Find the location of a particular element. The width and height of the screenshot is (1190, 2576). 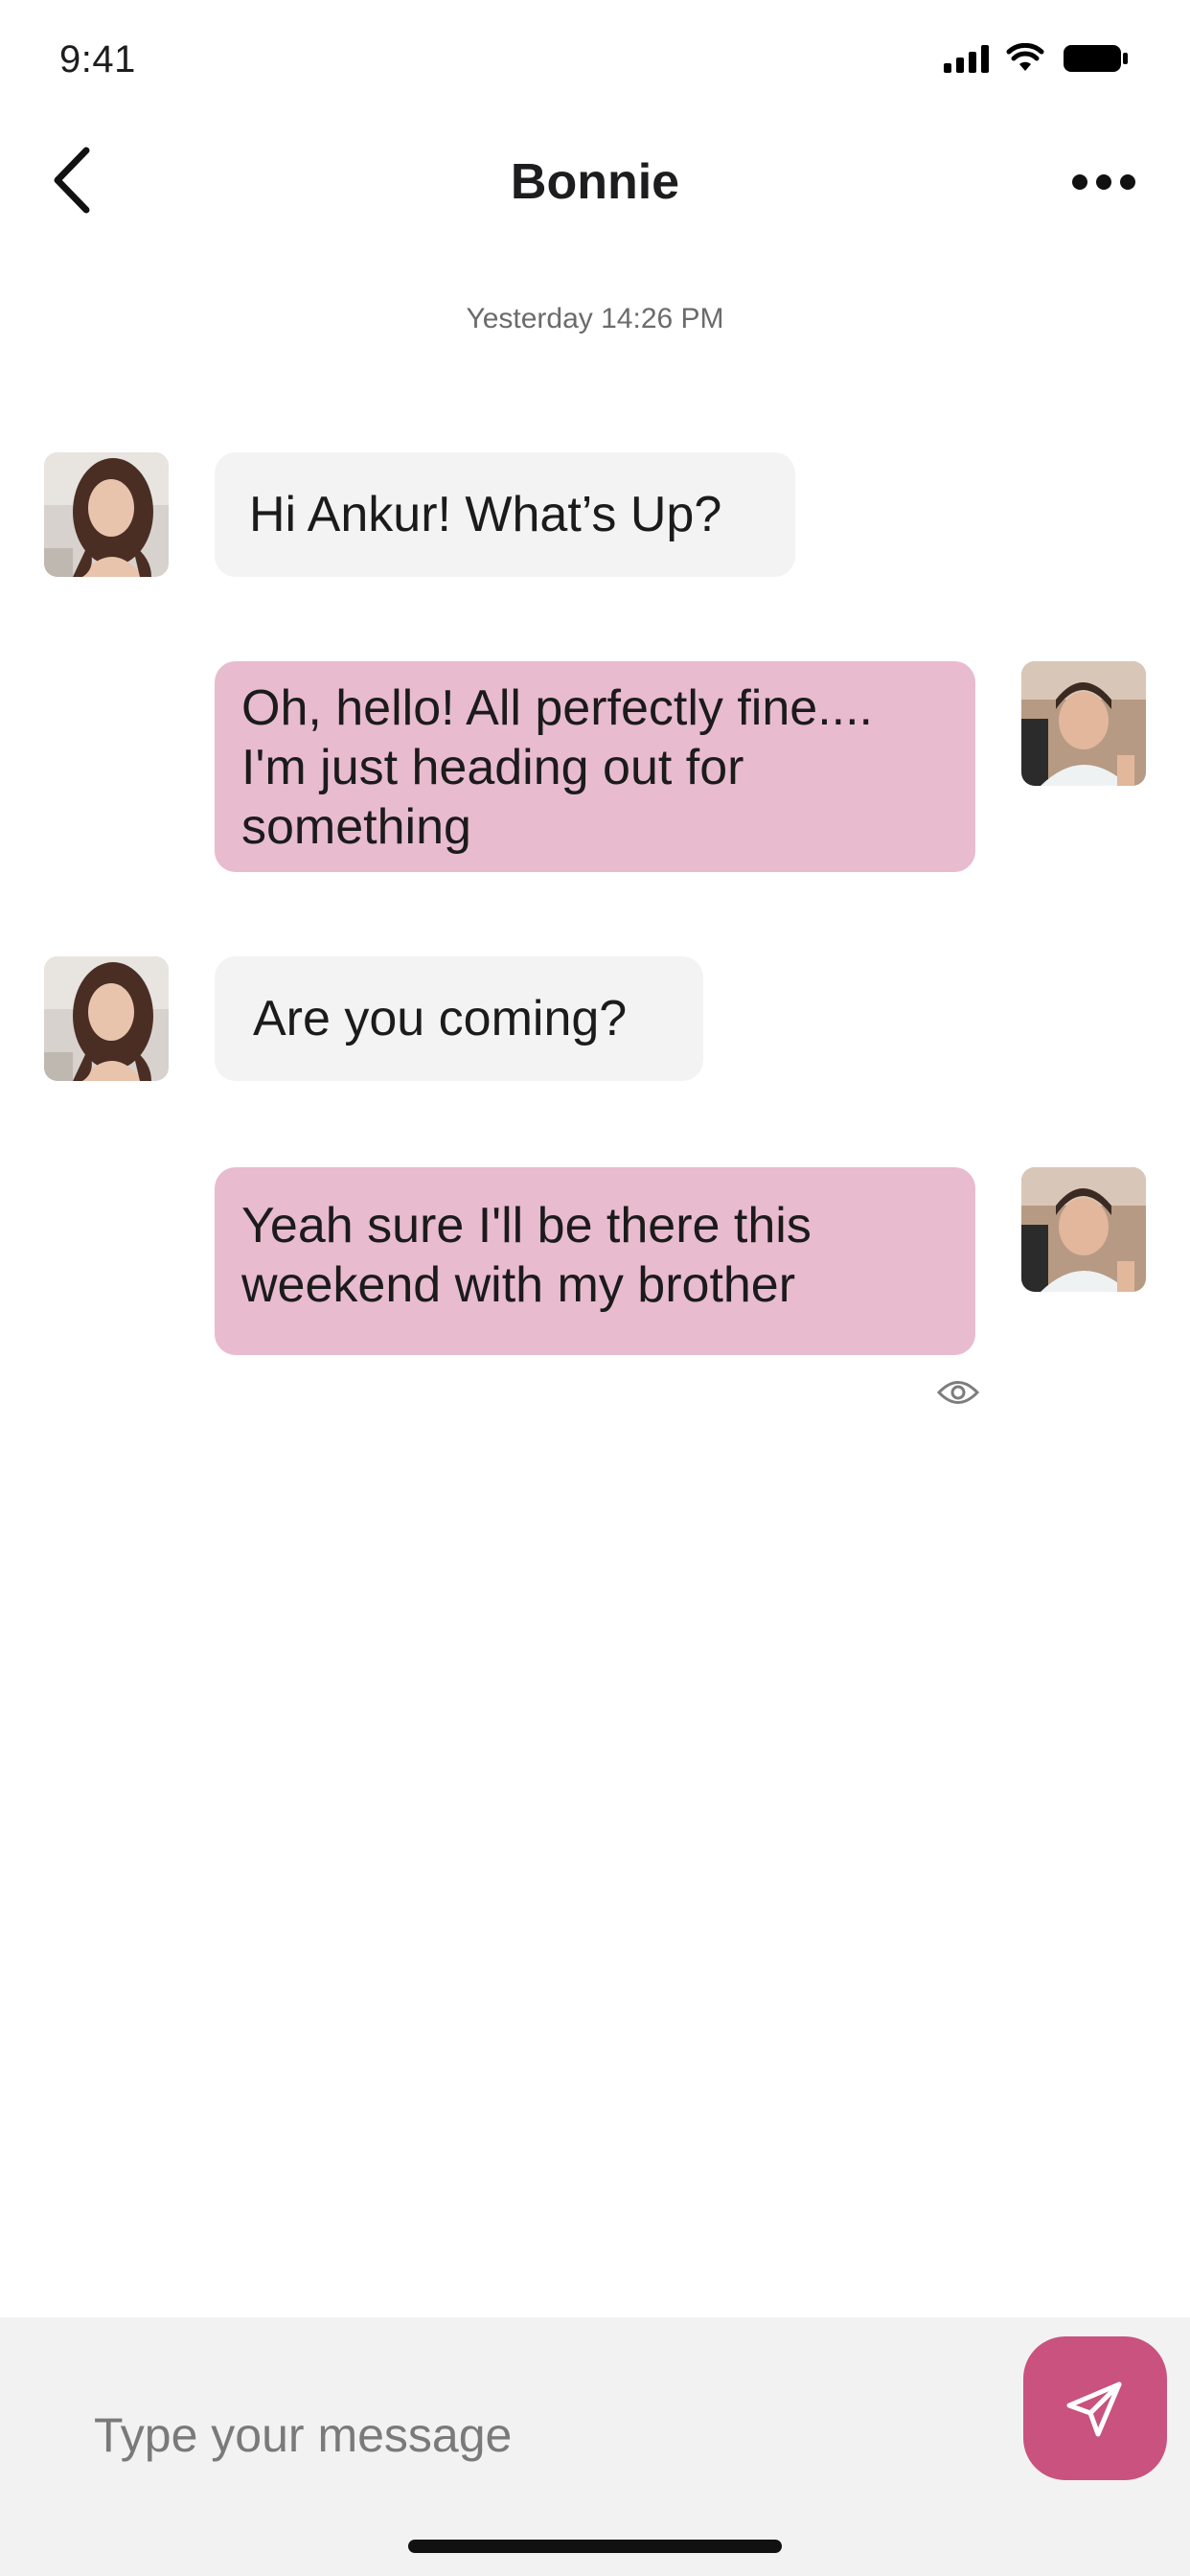

cellular-signal-icon is located at coordinates (967, 58).